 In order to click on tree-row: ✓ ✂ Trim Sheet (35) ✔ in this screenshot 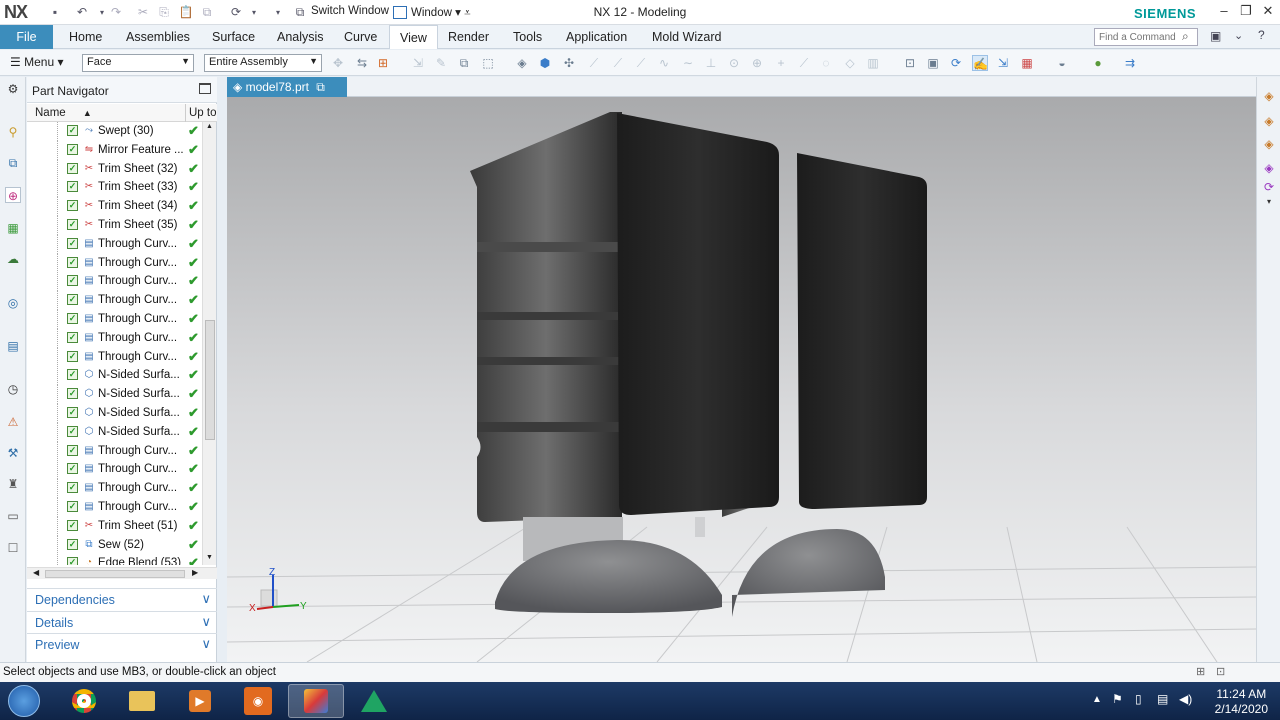, I will do `click(114, 225)`.